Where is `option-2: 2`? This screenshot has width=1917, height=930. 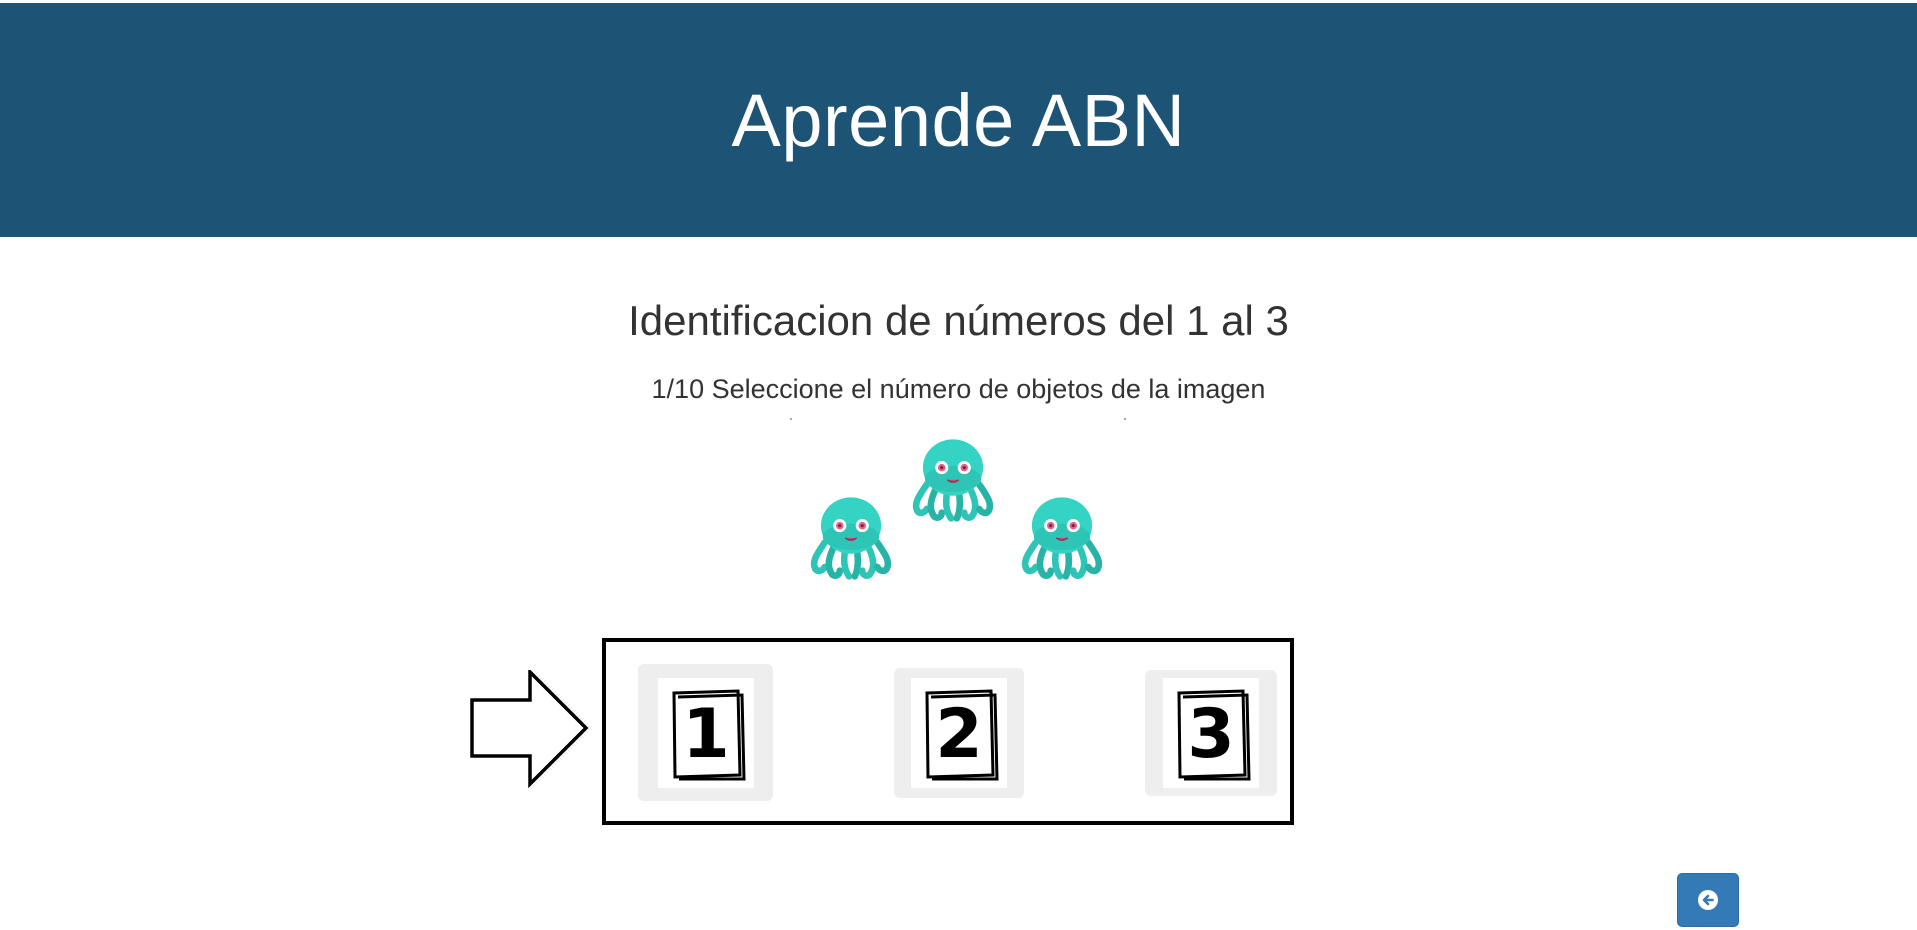 option-2: 2 is located at coordinates (959, 733).